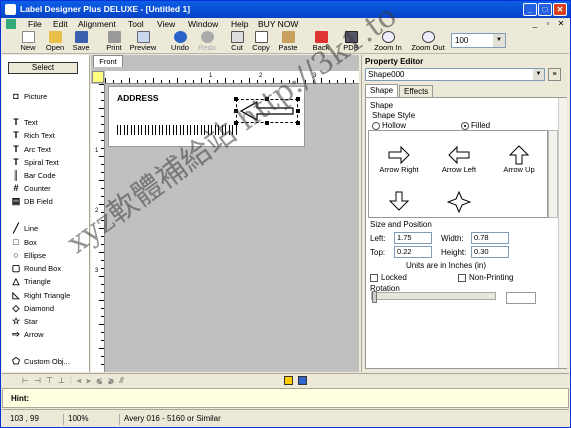 This screenshot has height=428, width=571. What do you see at coordinates (16, 242) in the screenshot?
I see `box-icon: □` at bounding box center [16, 242].